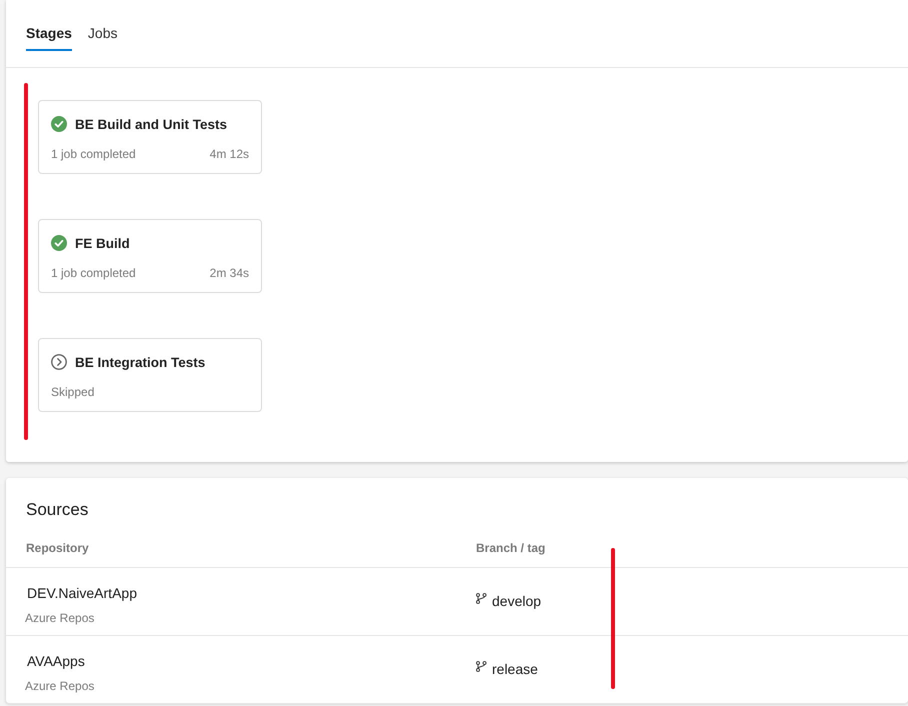  What do you see at coordinates (57, 509) in the screenshot?
I see `section-title: Sources` at bounding box center [57, 509].